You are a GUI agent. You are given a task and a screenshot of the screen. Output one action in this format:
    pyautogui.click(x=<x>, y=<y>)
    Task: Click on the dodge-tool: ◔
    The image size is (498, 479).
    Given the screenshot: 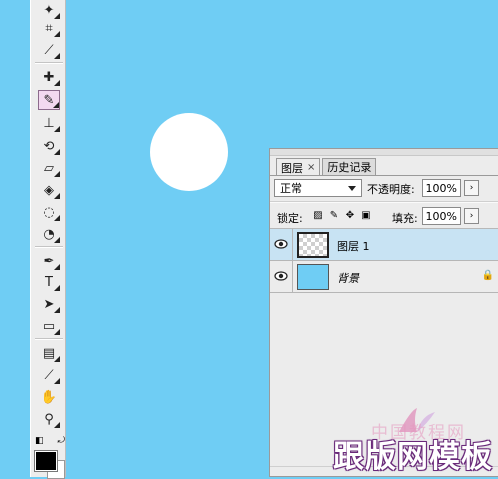 What is the action you would take?
    pyautogui.click(x=49, y=234)
    